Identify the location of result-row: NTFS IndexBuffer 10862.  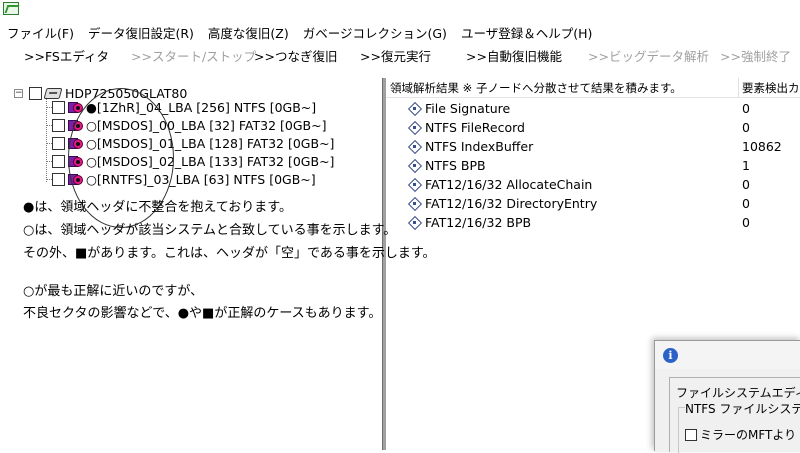
(593, 146).